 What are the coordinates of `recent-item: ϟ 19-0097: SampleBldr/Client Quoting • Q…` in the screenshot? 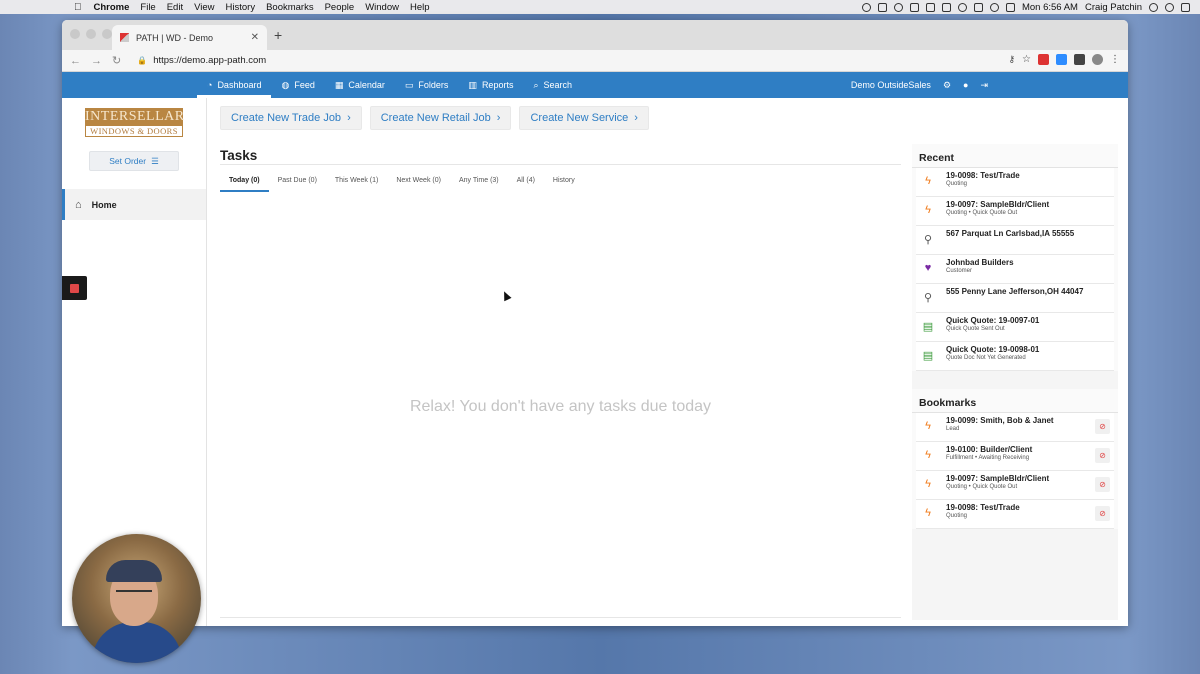 It's located at (1015, 211).